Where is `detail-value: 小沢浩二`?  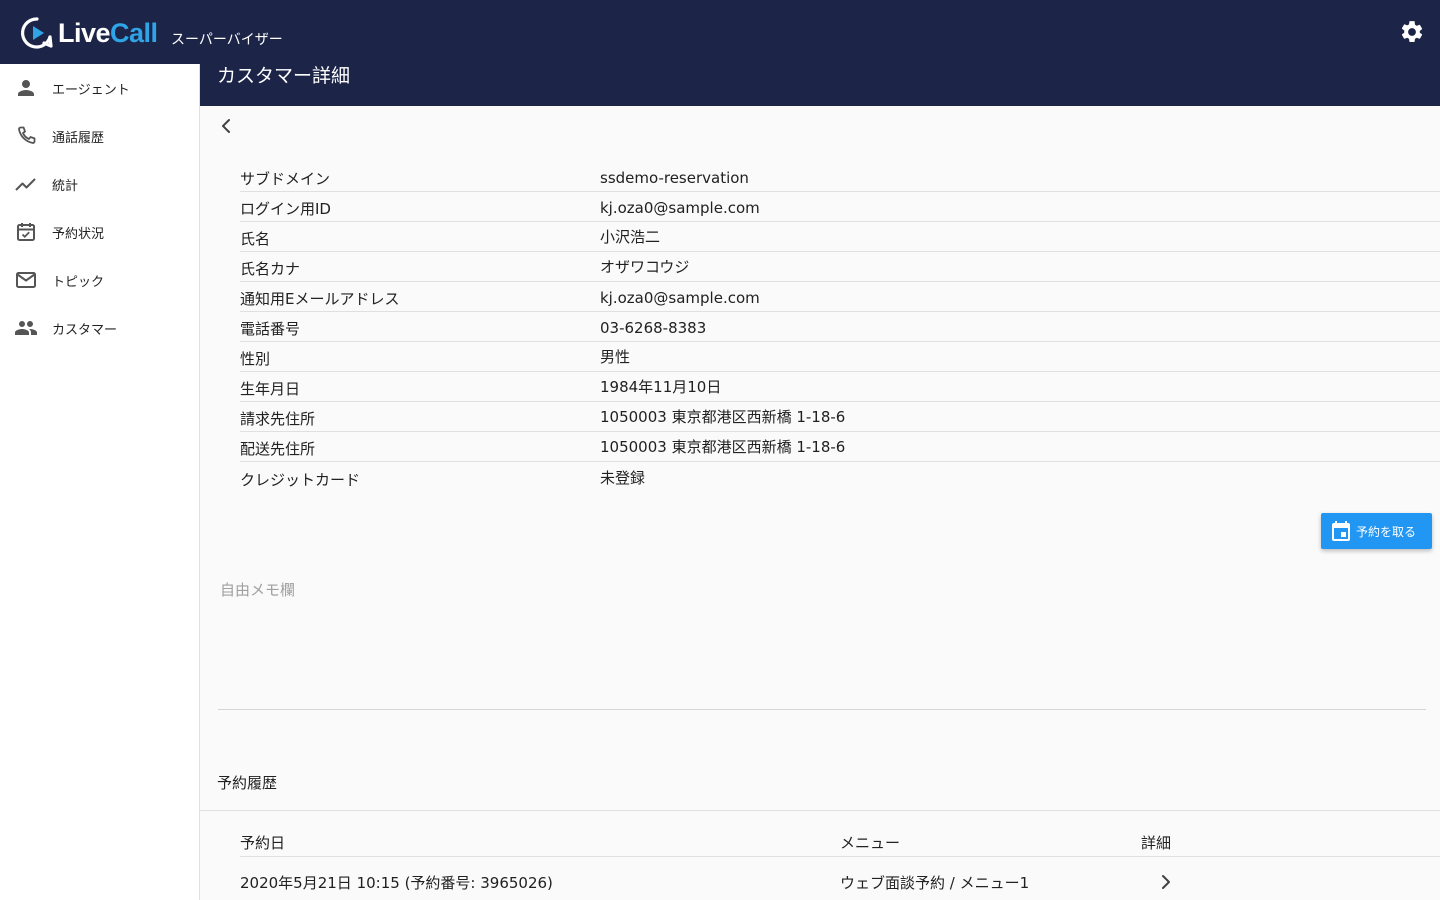
detail-value: 小沢浩二 is located at coordinates (630, 237).